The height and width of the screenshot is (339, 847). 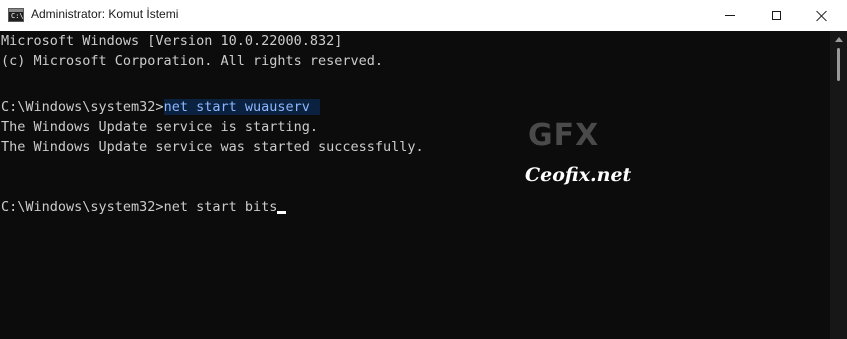 I want to click on maximize-button, so click(x=776, y=15).